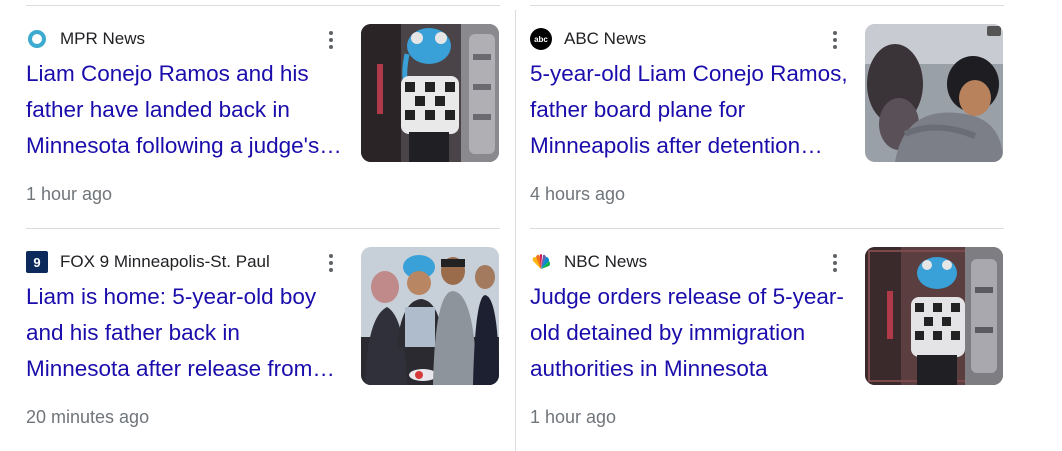 This screenshot has width=1062, height=451. I want to click on timestamp: 20 minutes ago, so click(88, 417).